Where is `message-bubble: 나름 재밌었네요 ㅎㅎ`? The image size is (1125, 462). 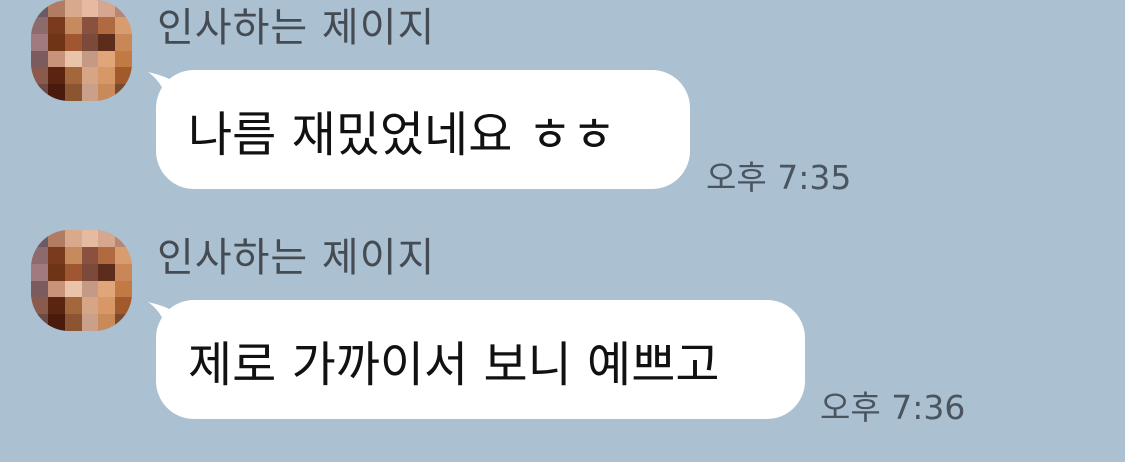
message-bubble: 나름 재밌었네요 ㅎㅎ is located at coordinates (423, 129).